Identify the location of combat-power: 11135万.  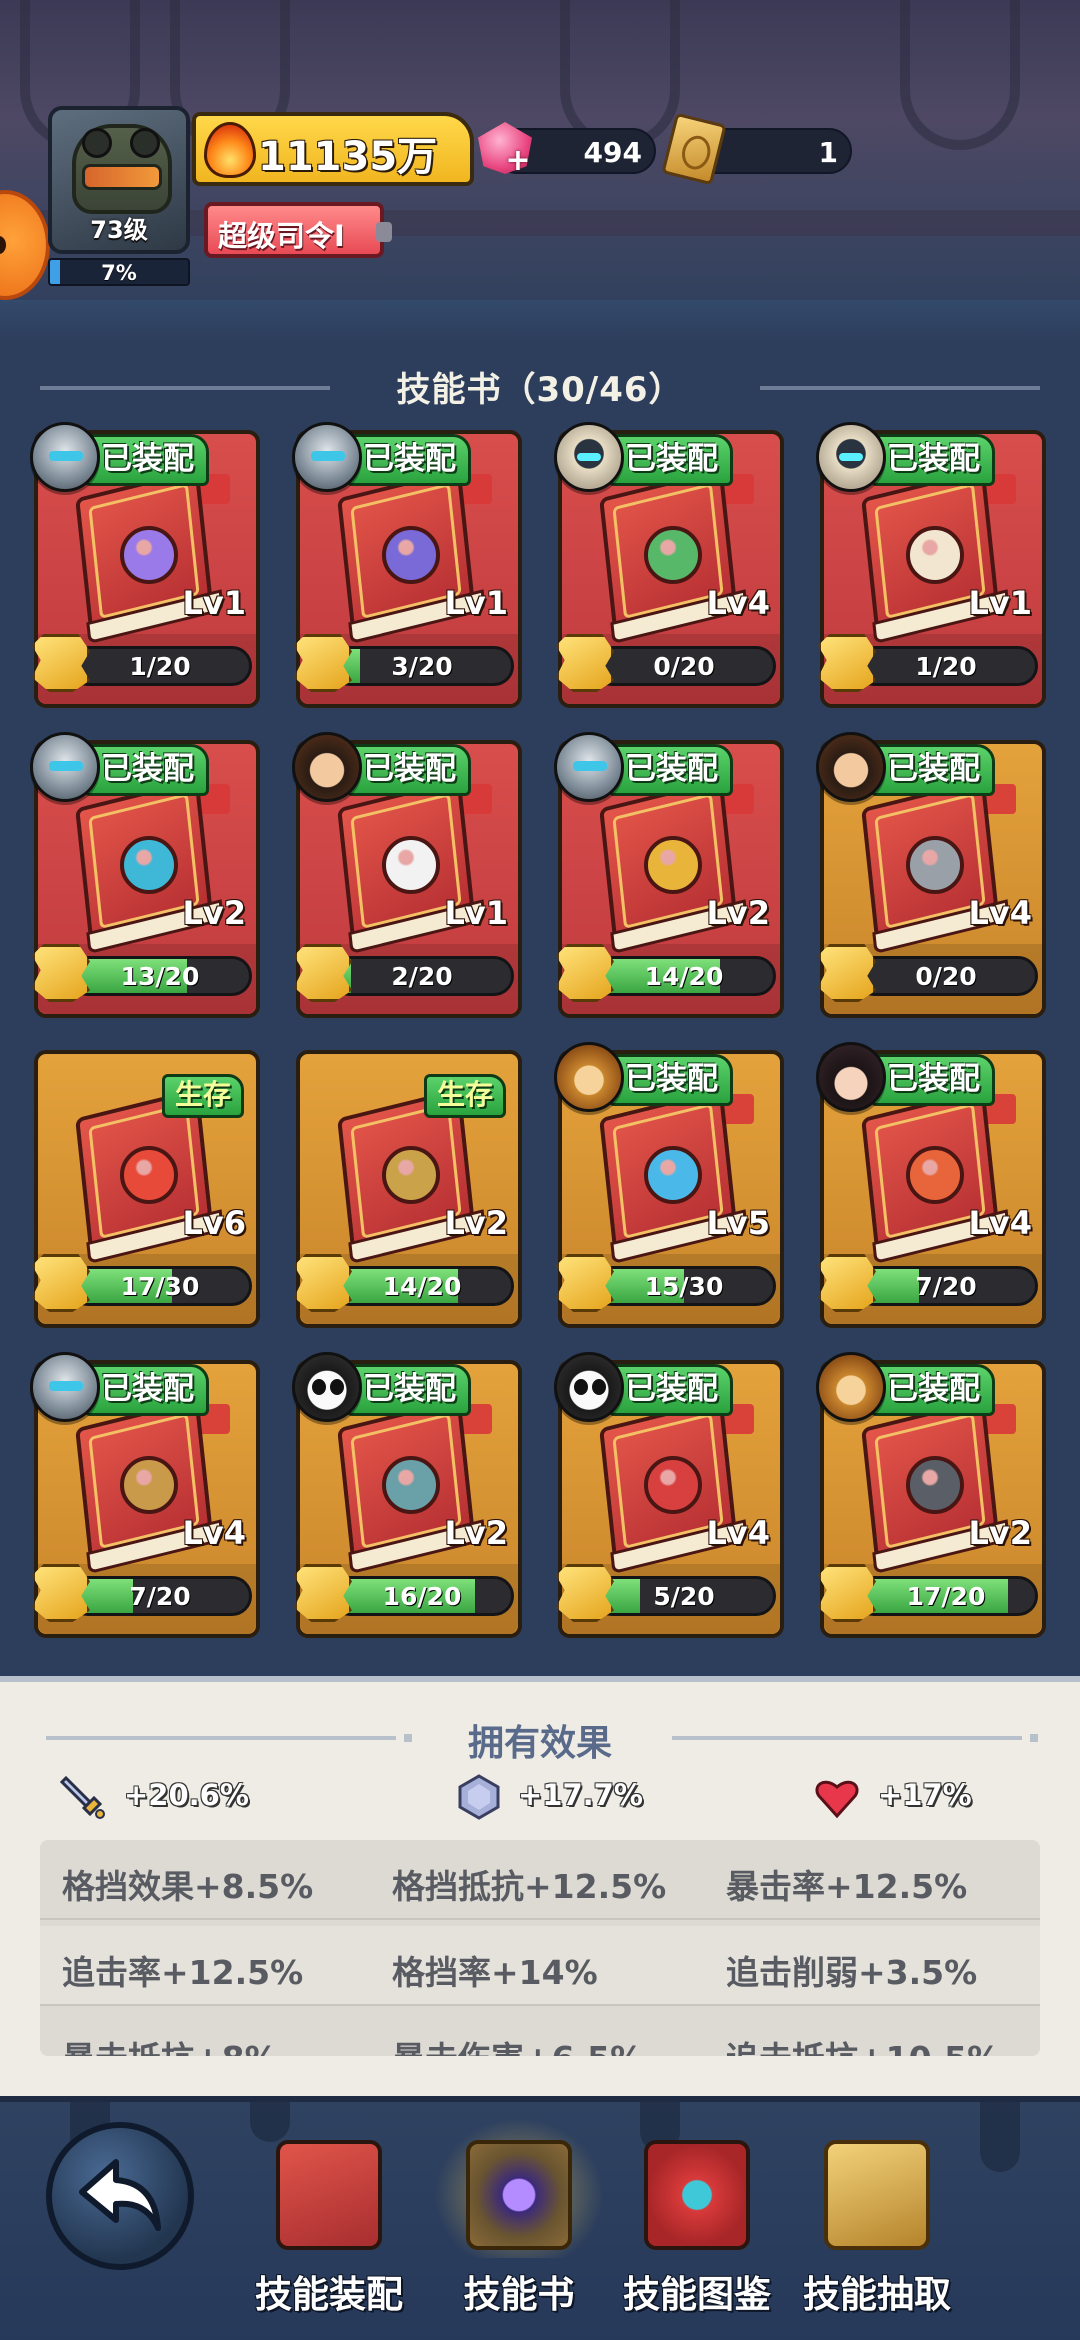
(333, 149).